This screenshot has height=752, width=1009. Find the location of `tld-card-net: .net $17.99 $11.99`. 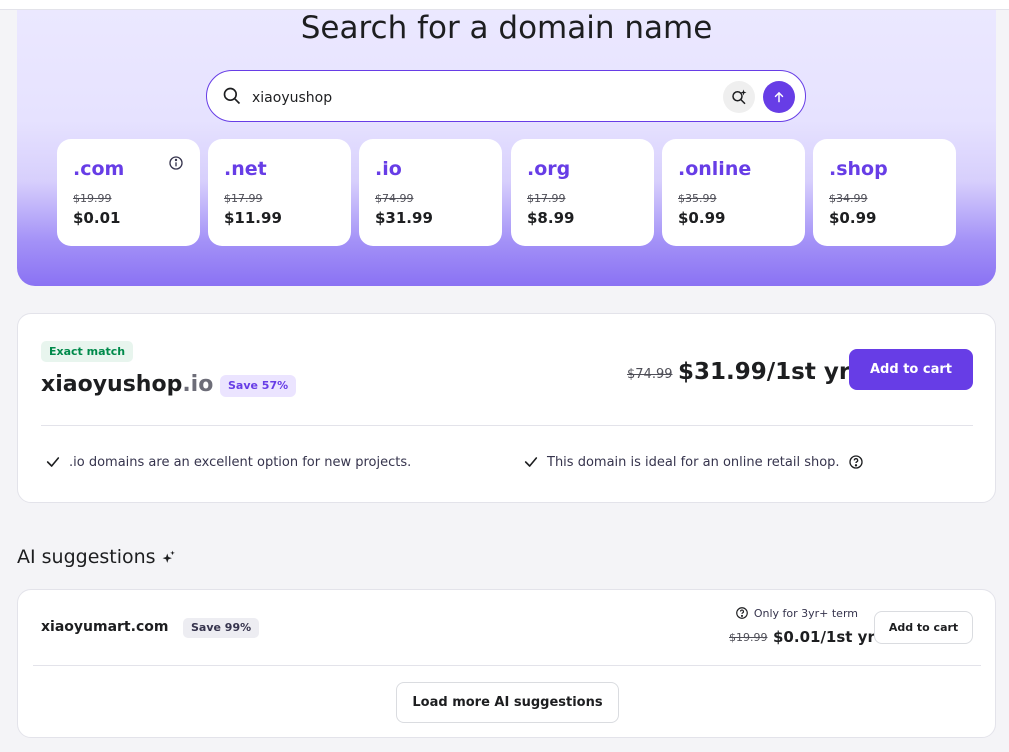

tld-card-net: .net $17.99 $11.99 is located at coordinates (279, 192).